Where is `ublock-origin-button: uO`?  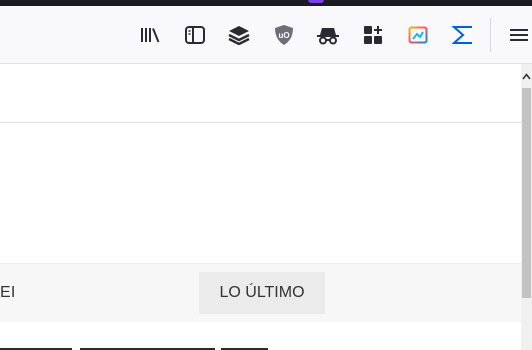
ublock-origin-button: uO is located at coordinates (284, 35).